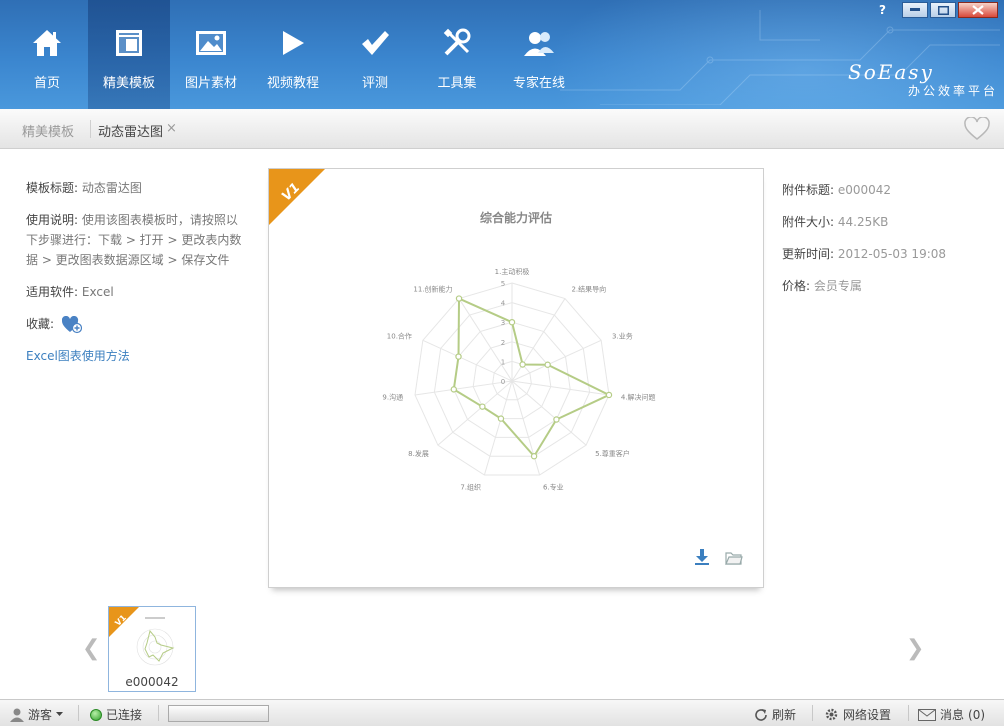 This screenshot has height=726, width=1004. What do you see at coordinates (867, 715) in the screenshot?
I see `network-settings-label: 网络设置` at bounding box center [867, 715].